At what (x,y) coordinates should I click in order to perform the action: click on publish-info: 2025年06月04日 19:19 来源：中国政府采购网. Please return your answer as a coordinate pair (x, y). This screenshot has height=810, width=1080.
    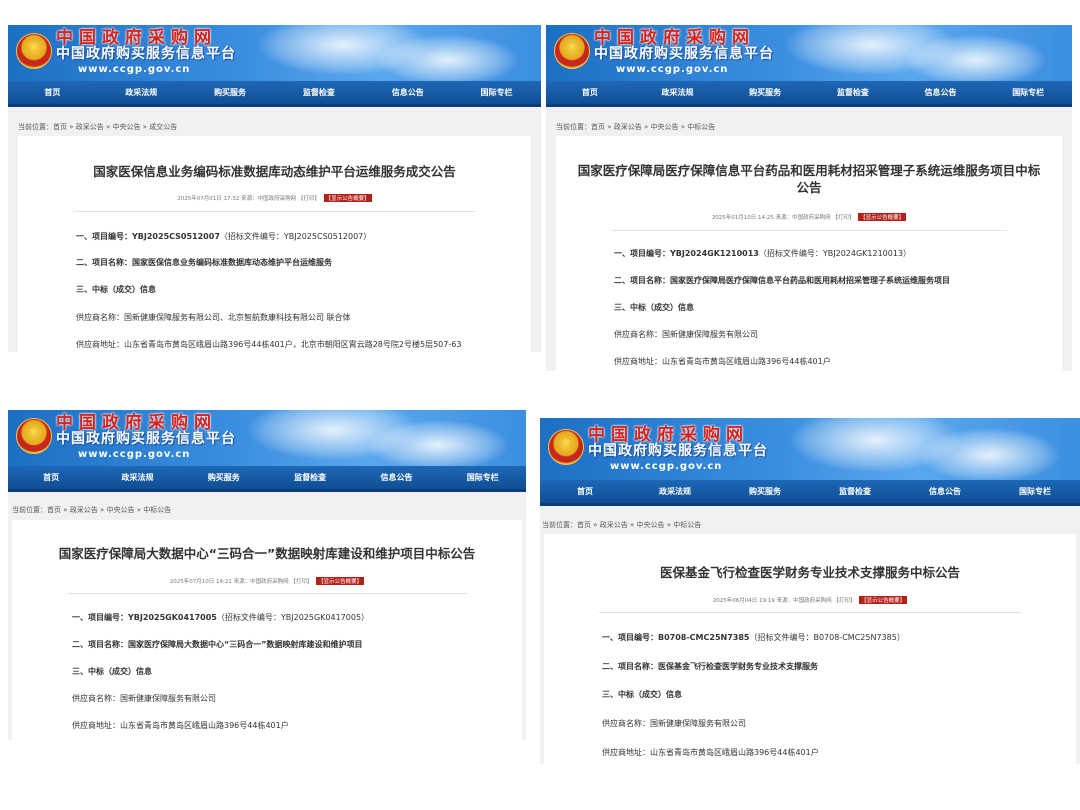
    Looking at the image, I should click on (772, 601).